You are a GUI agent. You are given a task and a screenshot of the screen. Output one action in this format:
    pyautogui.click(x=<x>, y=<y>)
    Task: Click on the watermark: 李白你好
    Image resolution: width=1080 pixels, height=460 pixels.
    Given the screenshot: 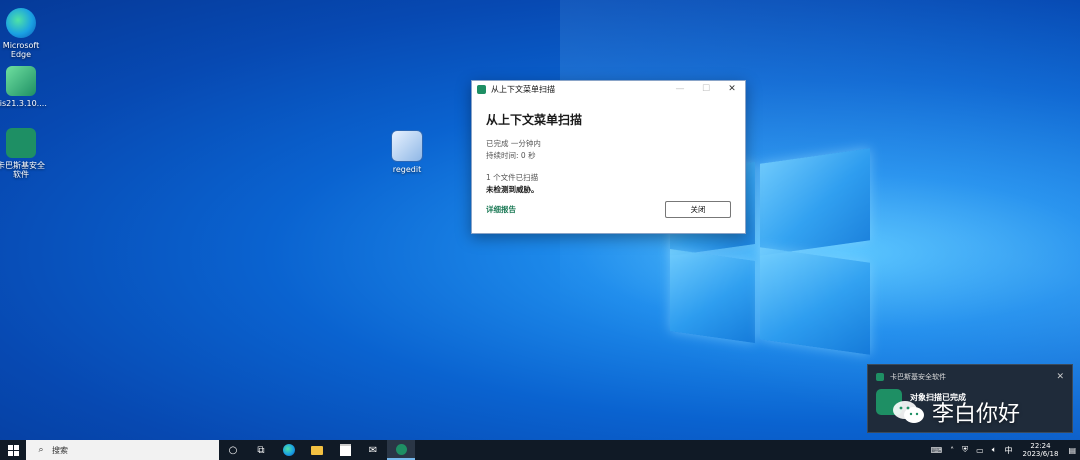 What is the action you would take?
    pyautogui.click(x=956, y=412)
    